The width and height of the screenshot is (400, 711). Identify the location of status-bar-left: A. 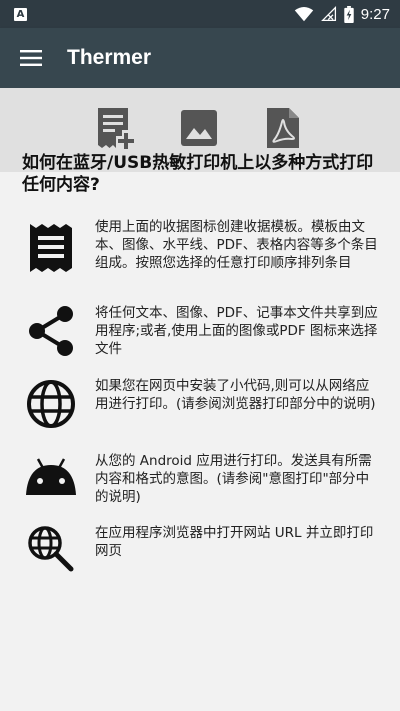
(20, 14).